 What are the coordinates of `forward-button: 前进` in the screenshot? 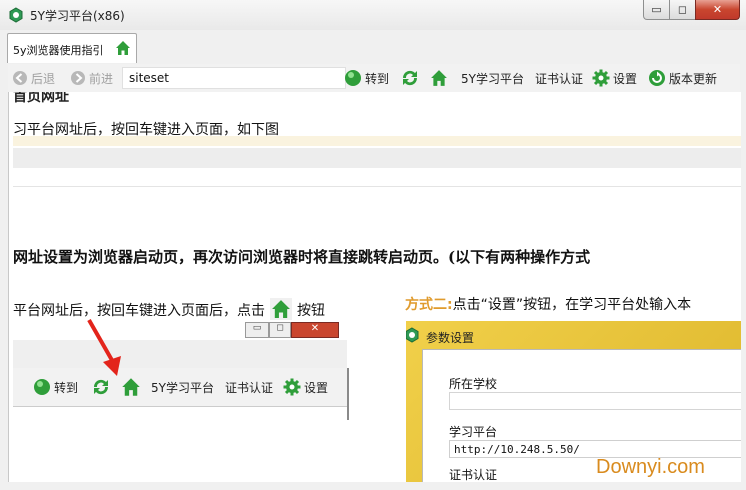 It's located at (91, 78).